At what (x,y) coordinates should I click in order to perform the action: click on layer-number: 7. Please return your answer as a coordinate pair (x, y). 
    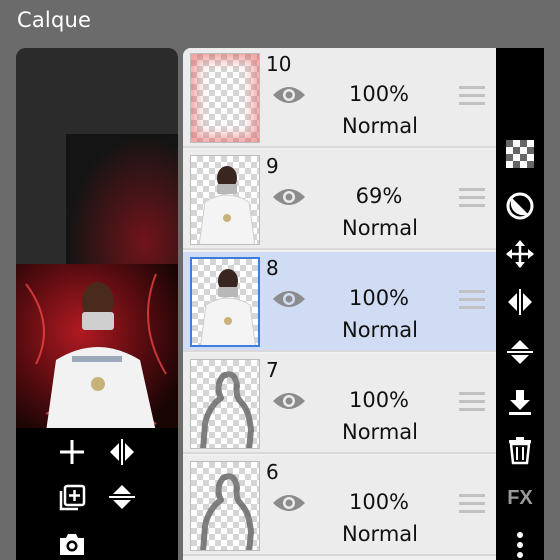
    Looking at the image, I should click on (272, 370).